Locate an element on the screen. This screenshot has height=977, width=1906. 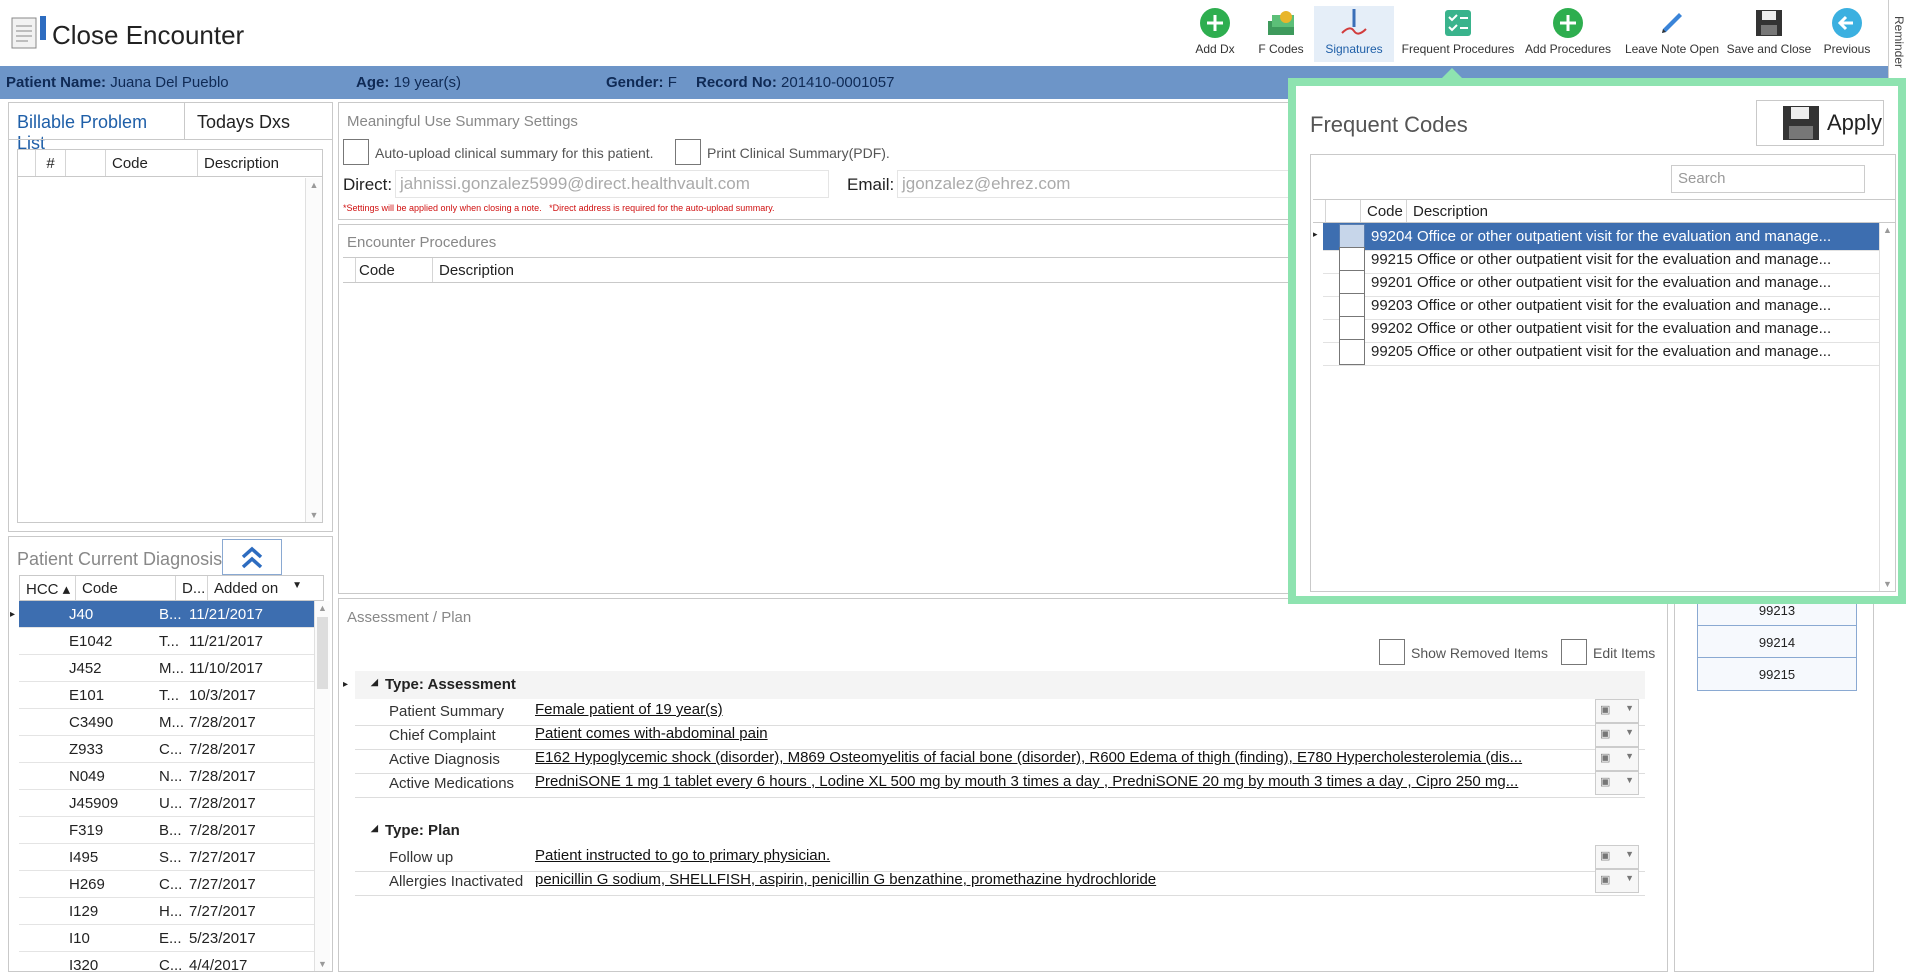
group-plan: ◢ Type: Plan is located at coordinates (1000, 831).